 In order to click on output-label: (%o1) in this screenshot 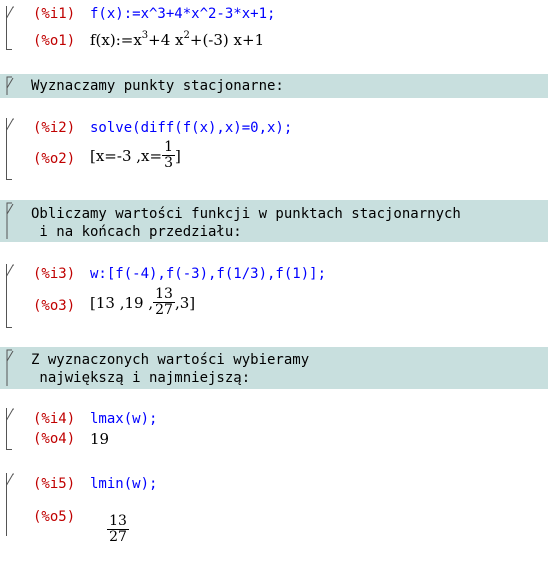, I will do `click(54, 41)`.